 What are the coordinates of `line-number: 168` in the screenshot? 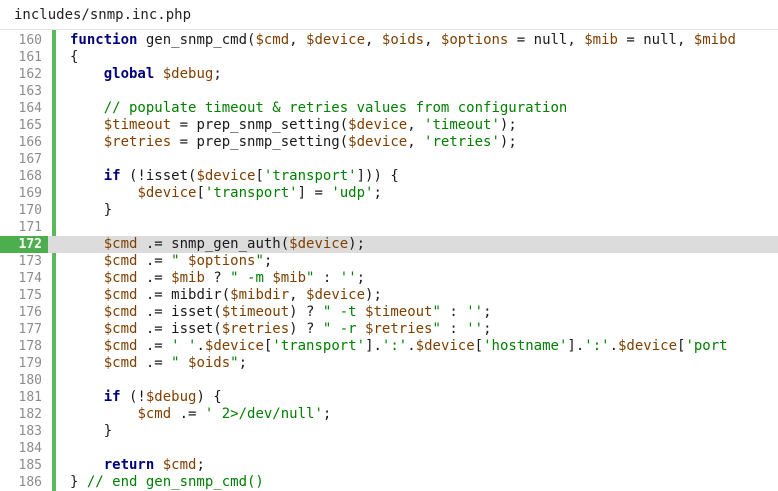 It's located at (21, 176).